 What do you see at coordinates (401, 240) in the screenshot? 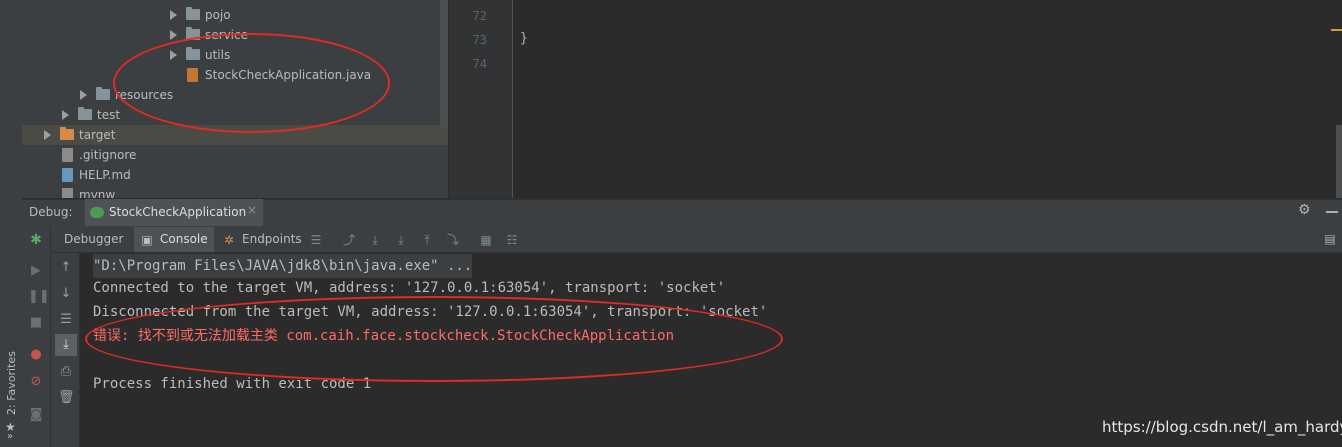
I see `step-into-icon: ⤓` at bounding box center [401, 240].